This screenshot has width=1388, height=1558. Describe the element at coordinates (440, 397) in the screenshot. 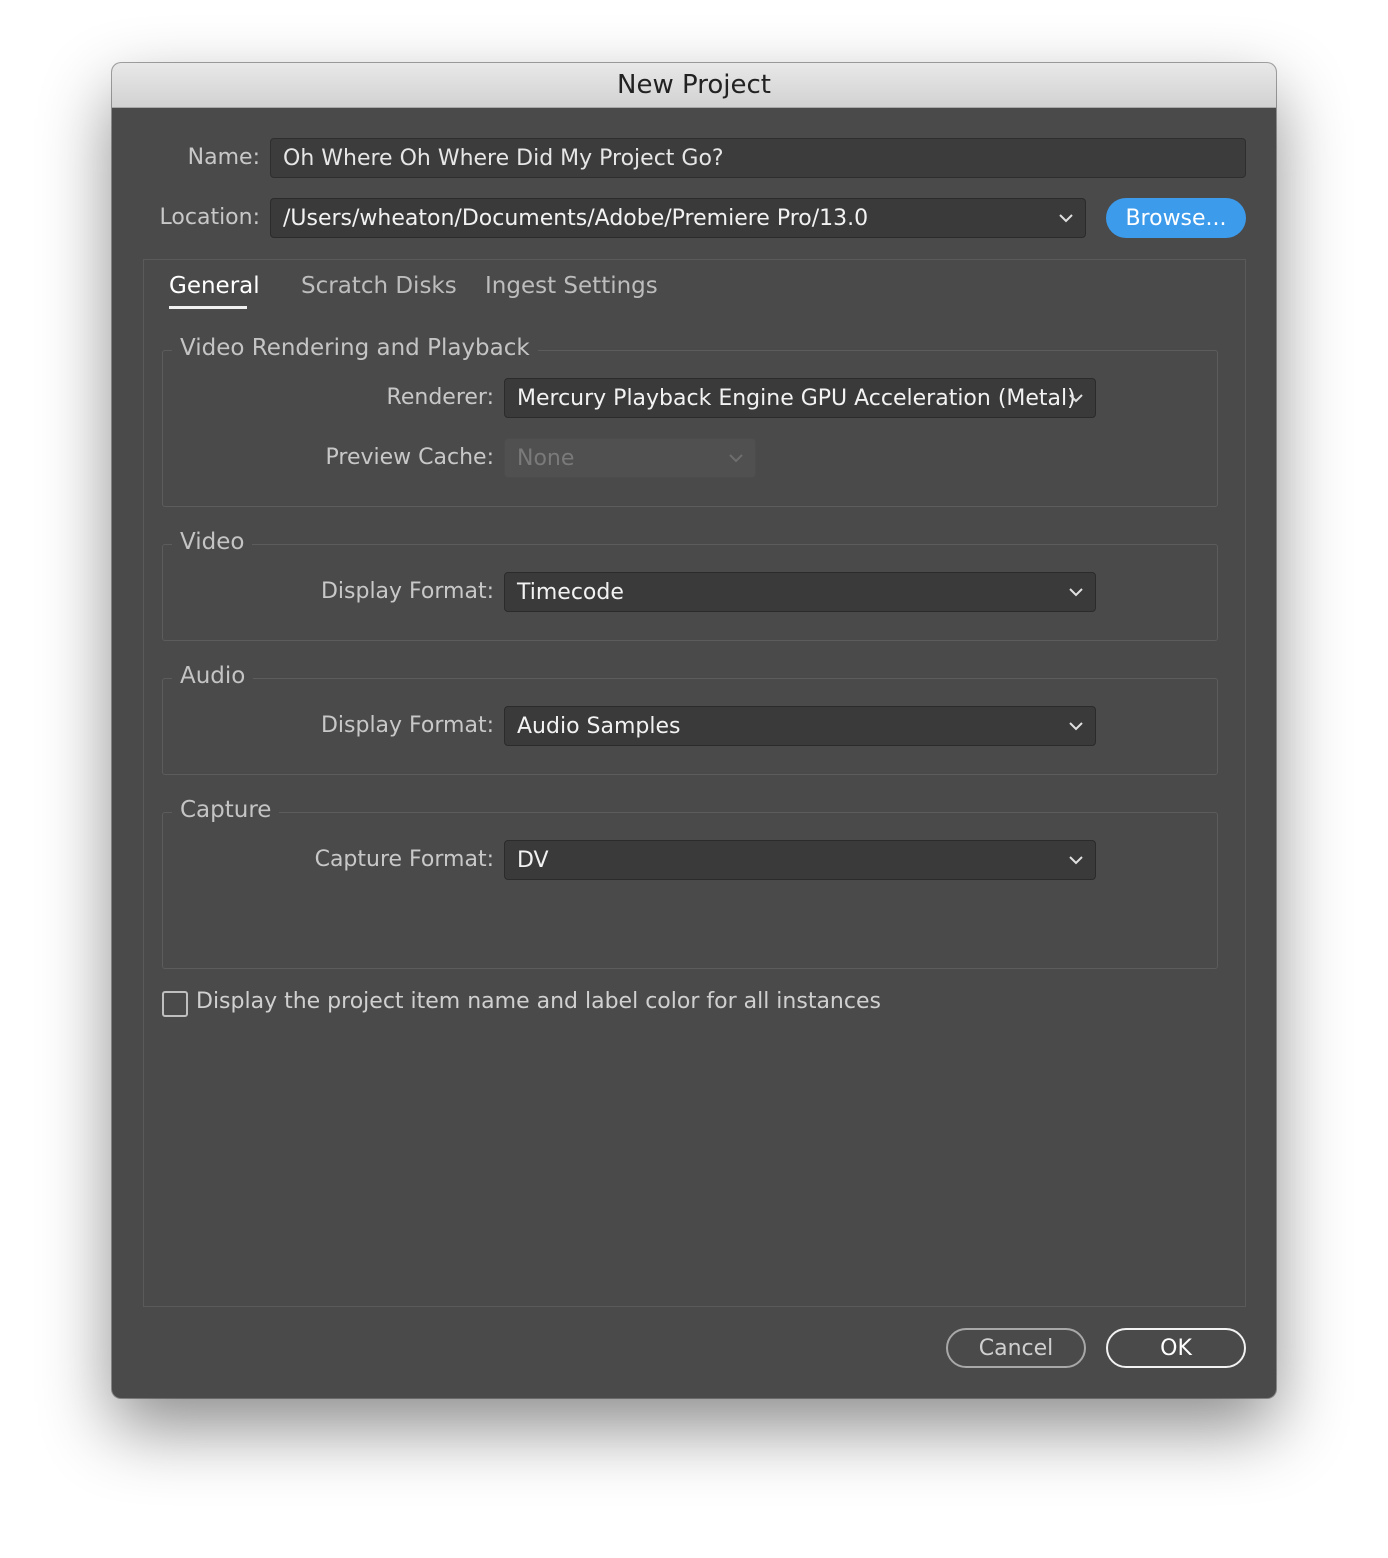

I see `renderer-label: Renderer:` at that location.